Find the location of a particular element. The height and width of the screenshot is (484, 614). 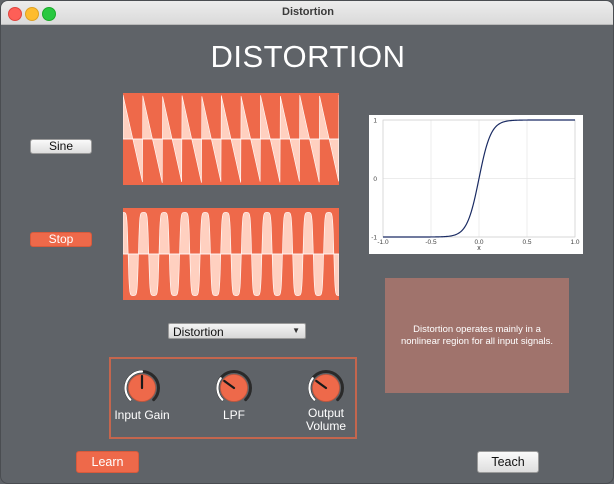

x-tick-label: -1.0 is located at coordinates (383, 242).